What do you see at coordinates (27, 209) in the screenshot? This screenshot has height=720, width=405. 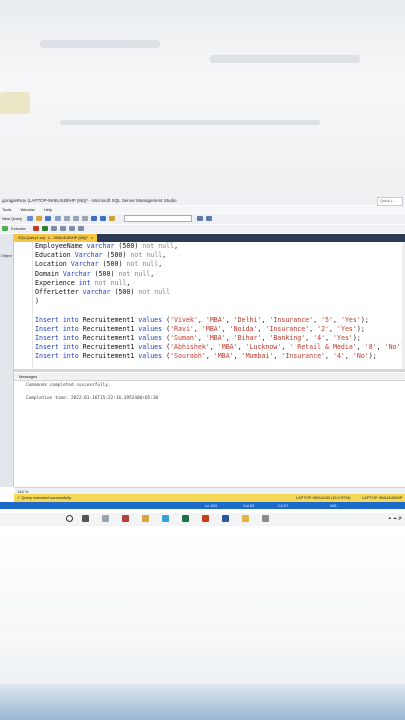 I see `menu-window: Window` at bounding box center [27, 209].